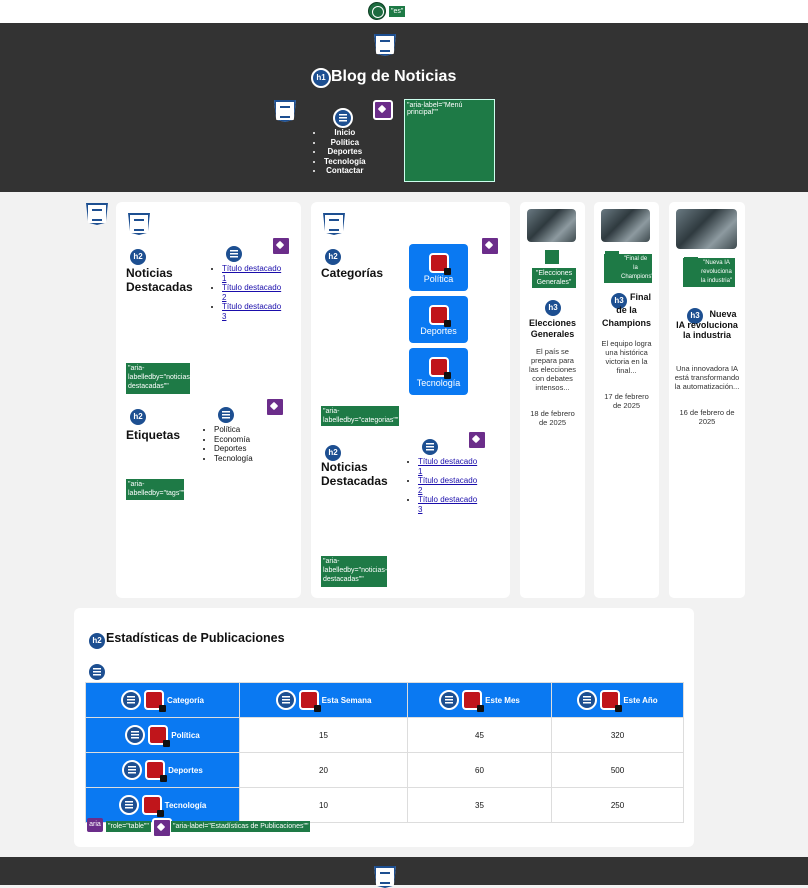 This screenshot has width=808, height=888. Describe the element at coordinates (438, 383) in the screenshot. I see `category-label: Tecnología` at that location.